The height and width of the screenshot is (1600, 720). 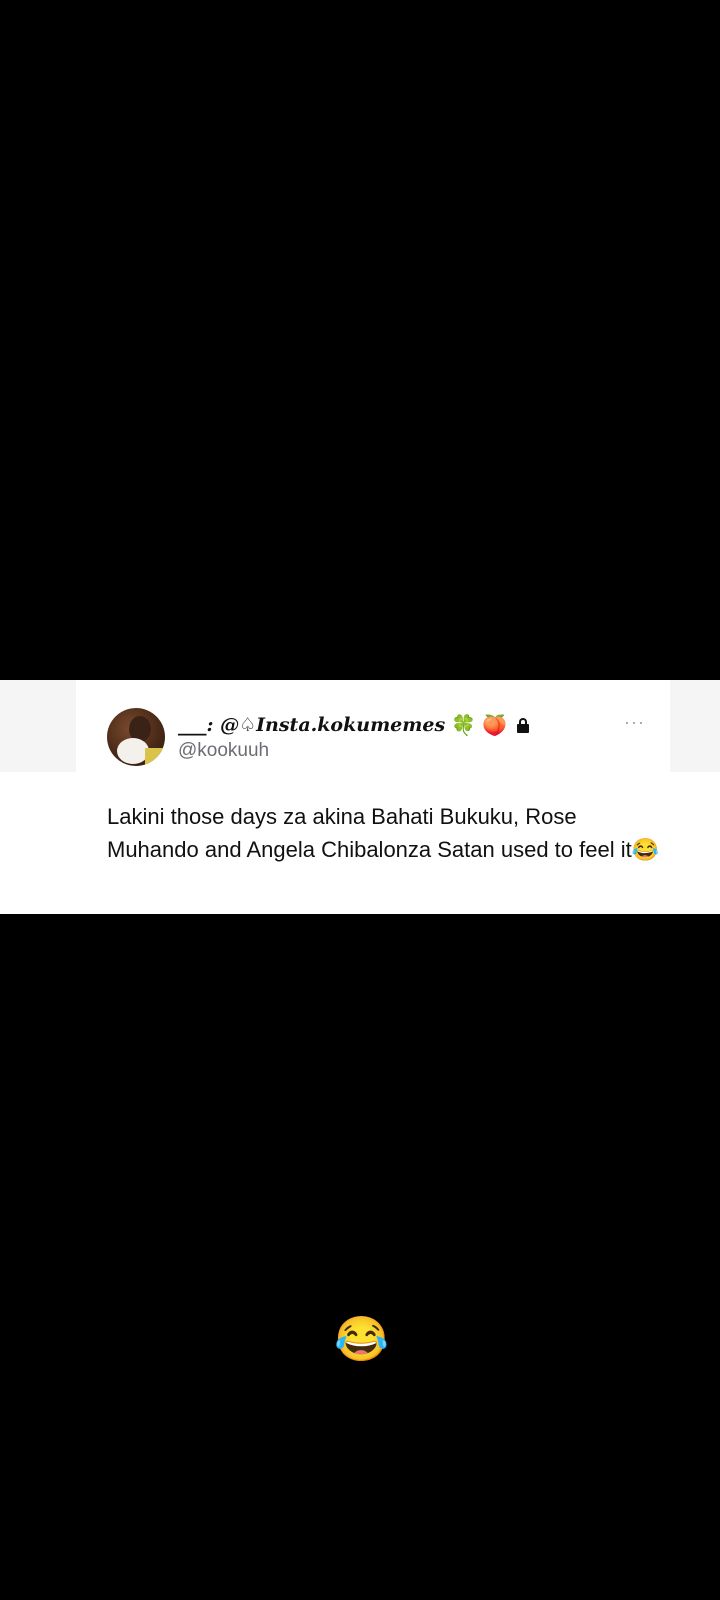 I want to click on display-name: ___: @♤Insta.kokumemes, so click(x=311, y=725).